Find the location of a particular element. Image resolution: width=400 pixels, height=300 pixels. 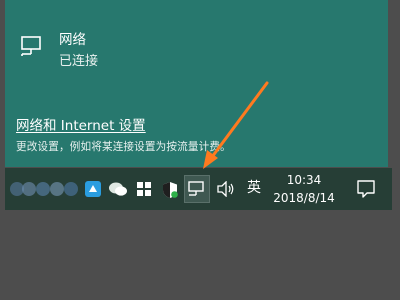

clock-date: 2018/8/14 is located at coordinates (304, 198).